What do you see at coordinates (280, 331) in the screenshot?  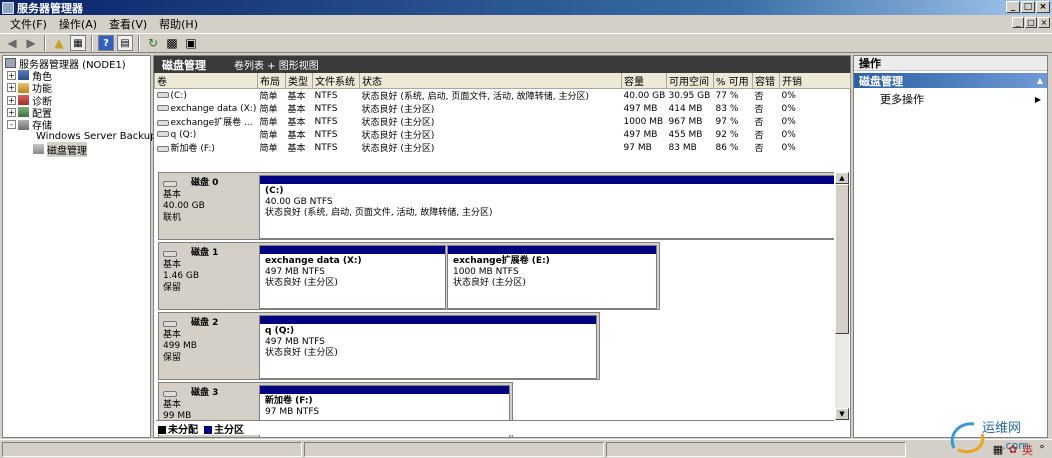 I see `partition-name: q (Q:)` at bounding box center [280, 331].